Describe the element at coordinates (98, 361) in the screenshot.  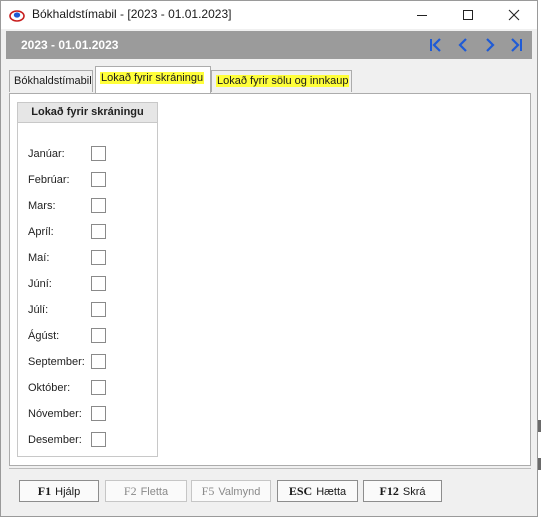
I see `month-checkbox-september` at that location.